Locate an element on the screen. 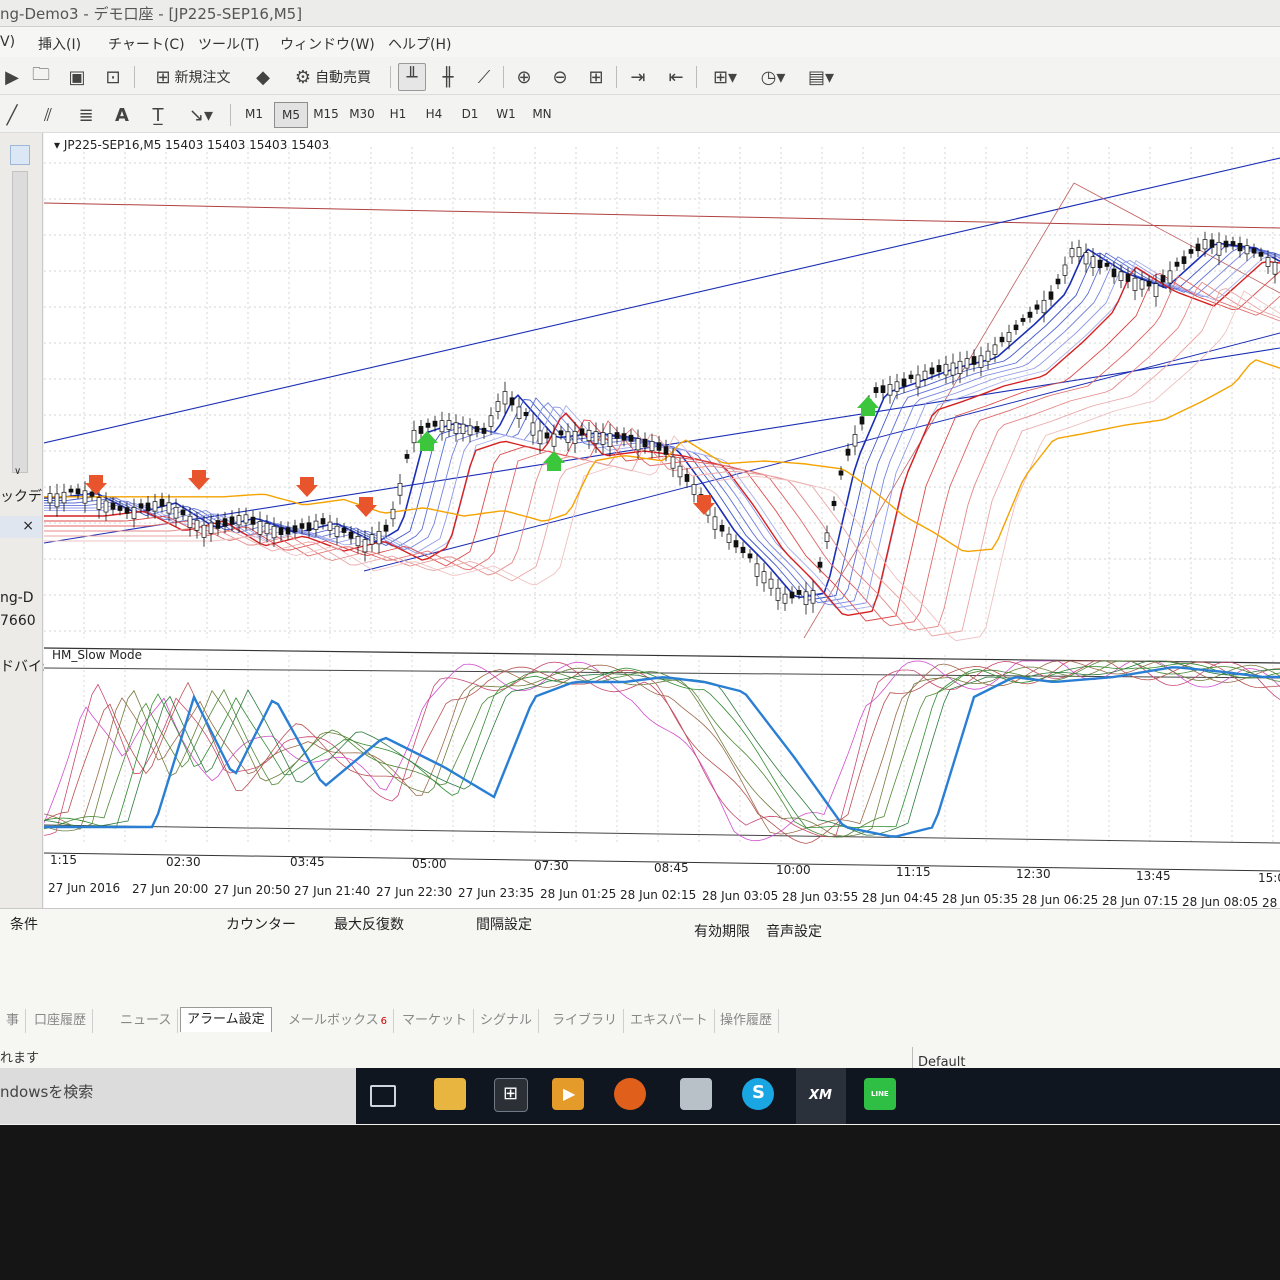 The height and width of the screenshot is (1280, 1280). col-condition: 条件 is located at coordinates (24, 924).